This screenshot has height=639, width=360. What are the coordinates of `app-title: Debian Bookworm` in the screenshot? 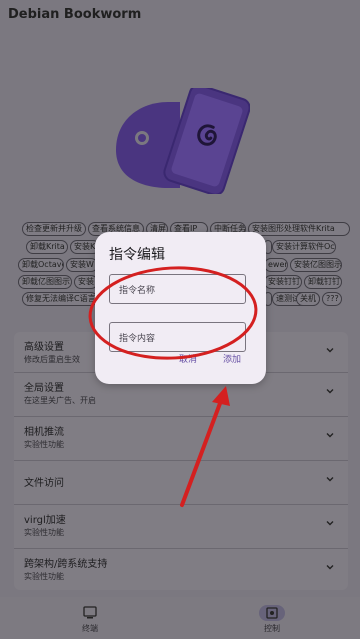 It's located at (75, 14).